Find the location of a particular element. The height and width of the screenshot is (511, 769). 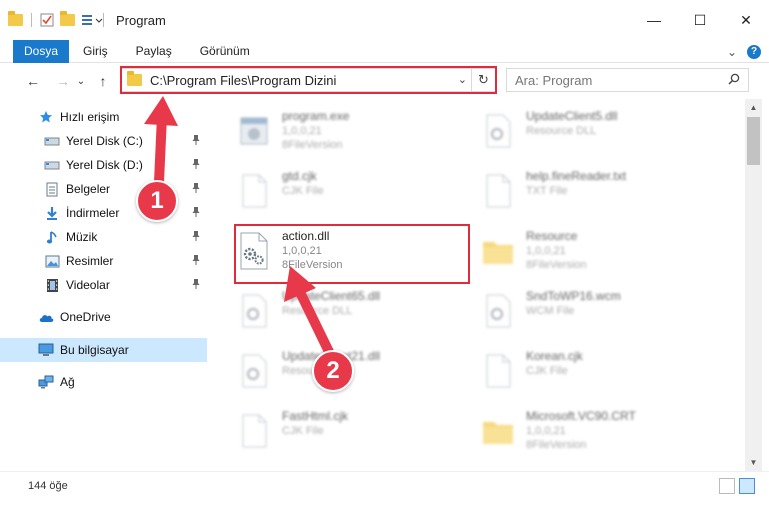

file-item: program.exe 1,0,0,21 8FileVersion is located at coordinates (349, 131).